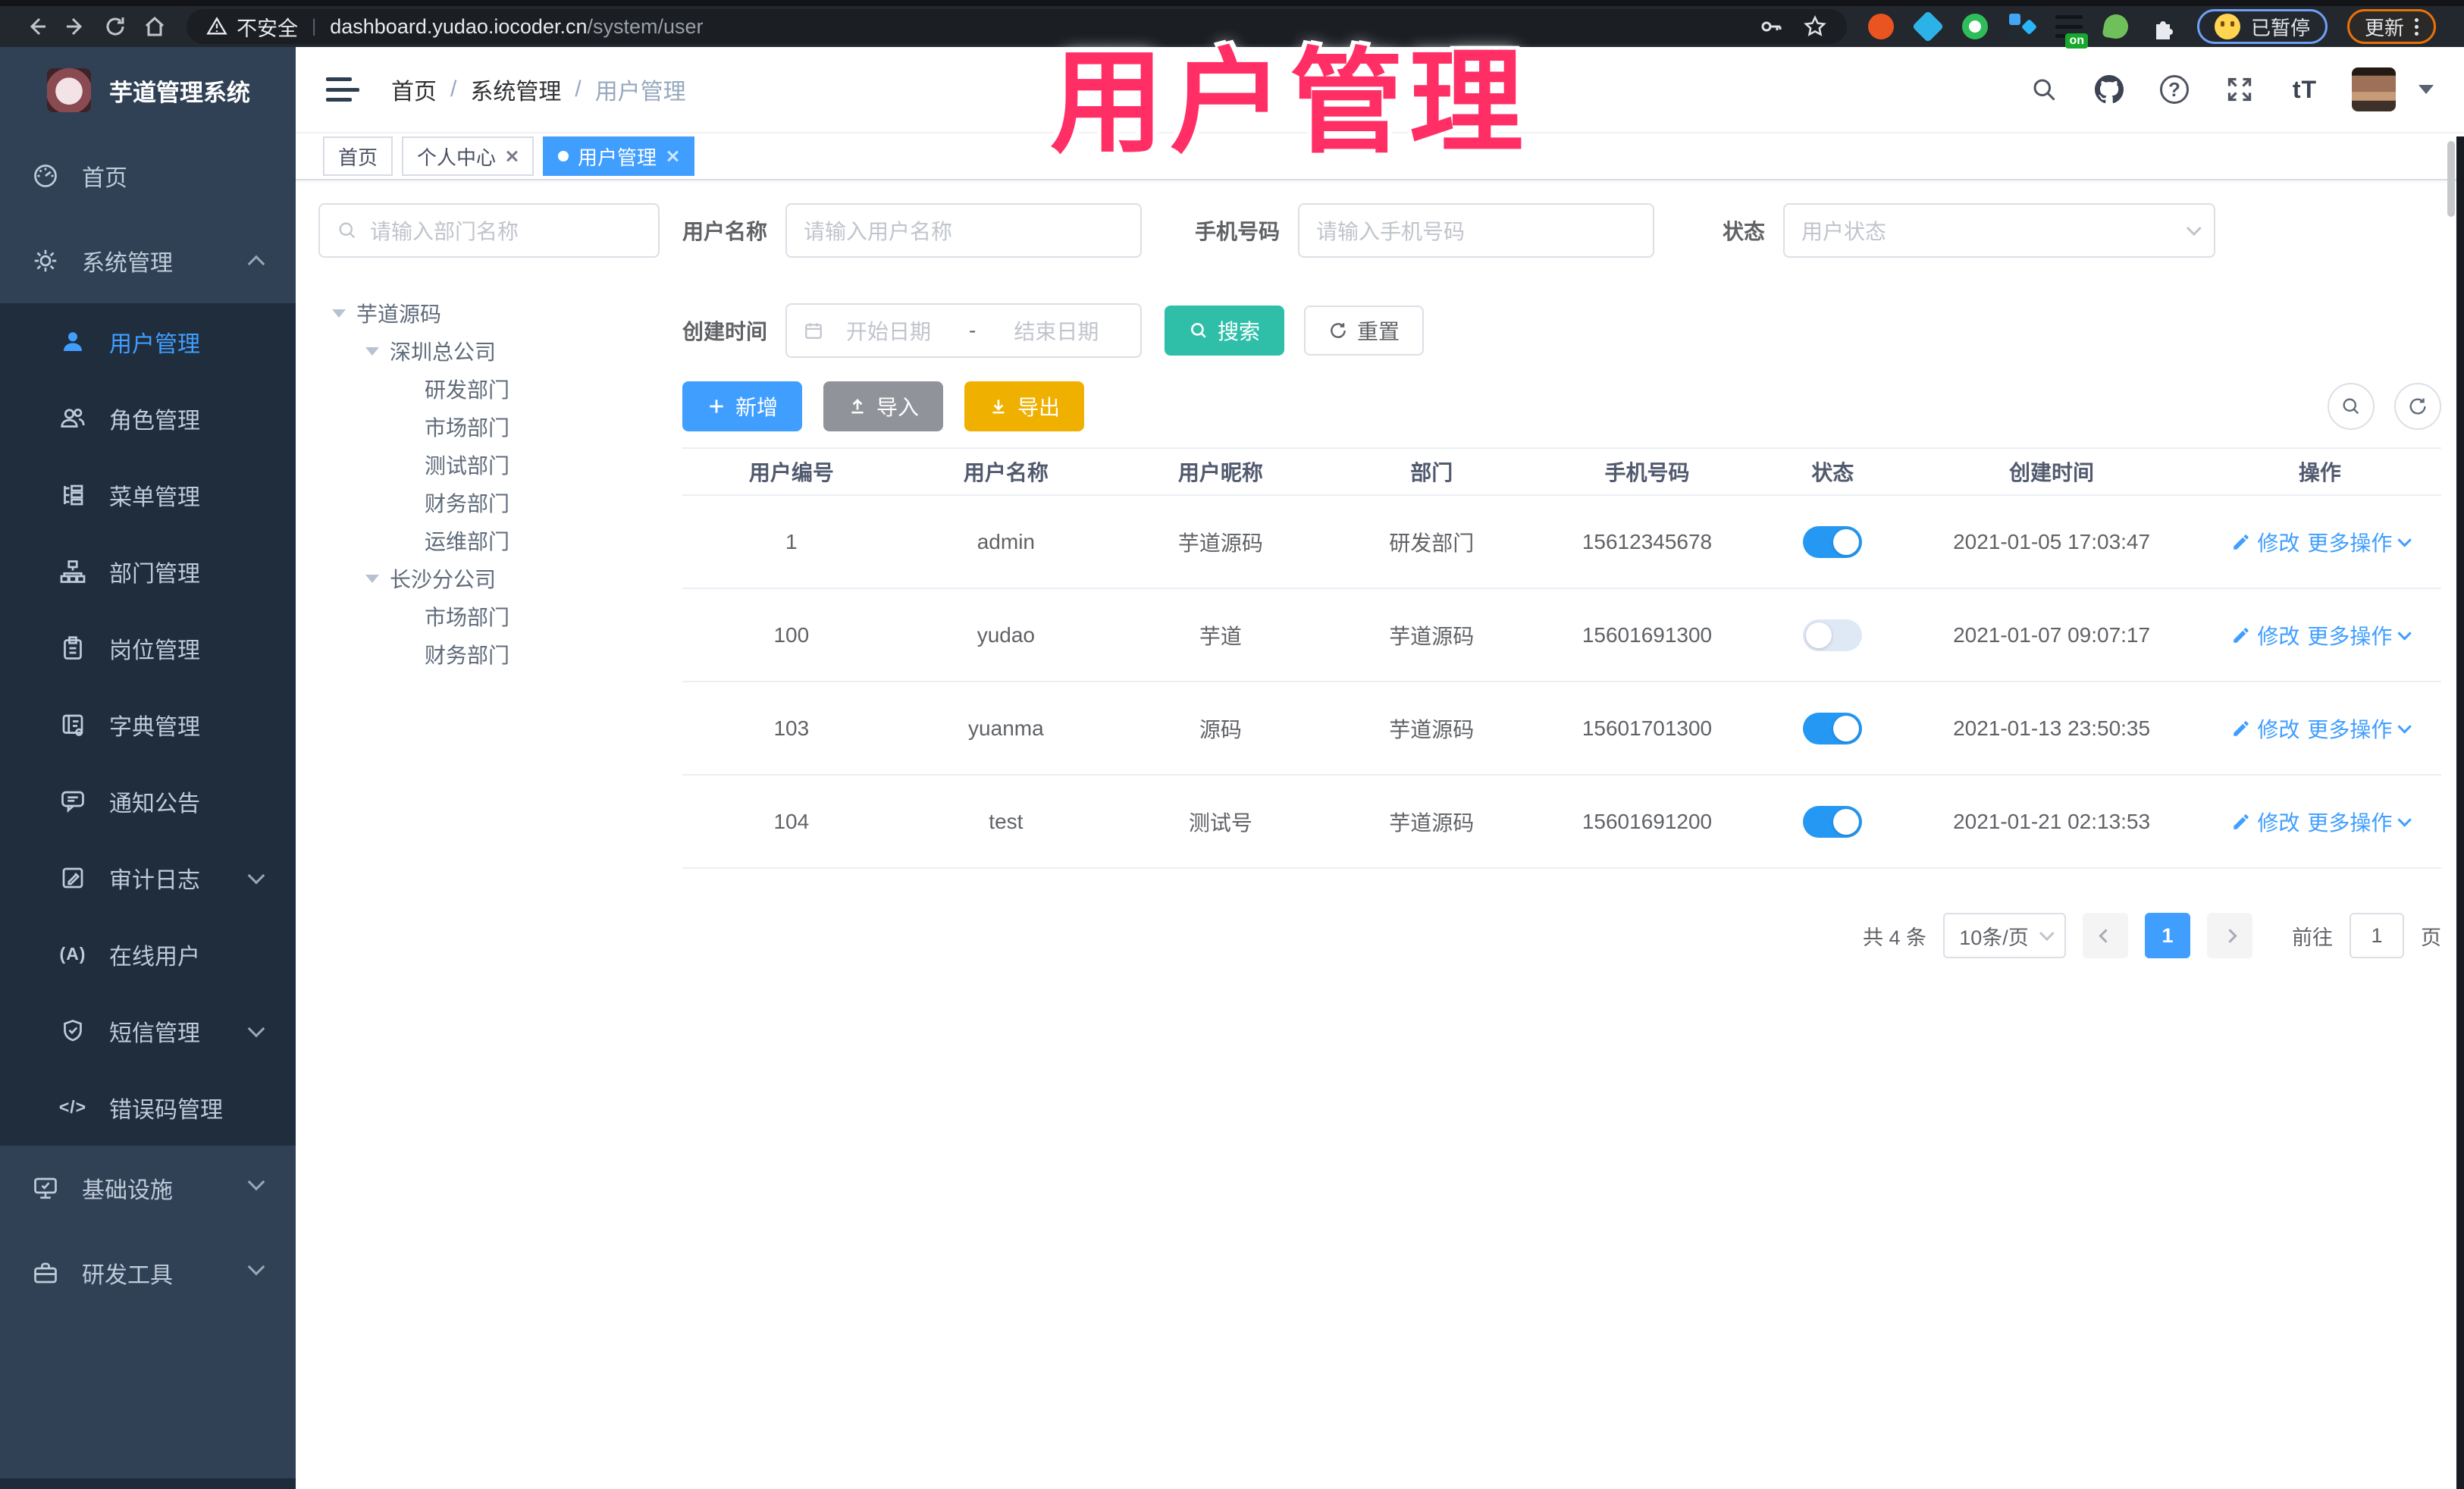  Describe the element at coordinates (1975, 27) in the screenshot. I see `extension-green-circle-icon` at that location.